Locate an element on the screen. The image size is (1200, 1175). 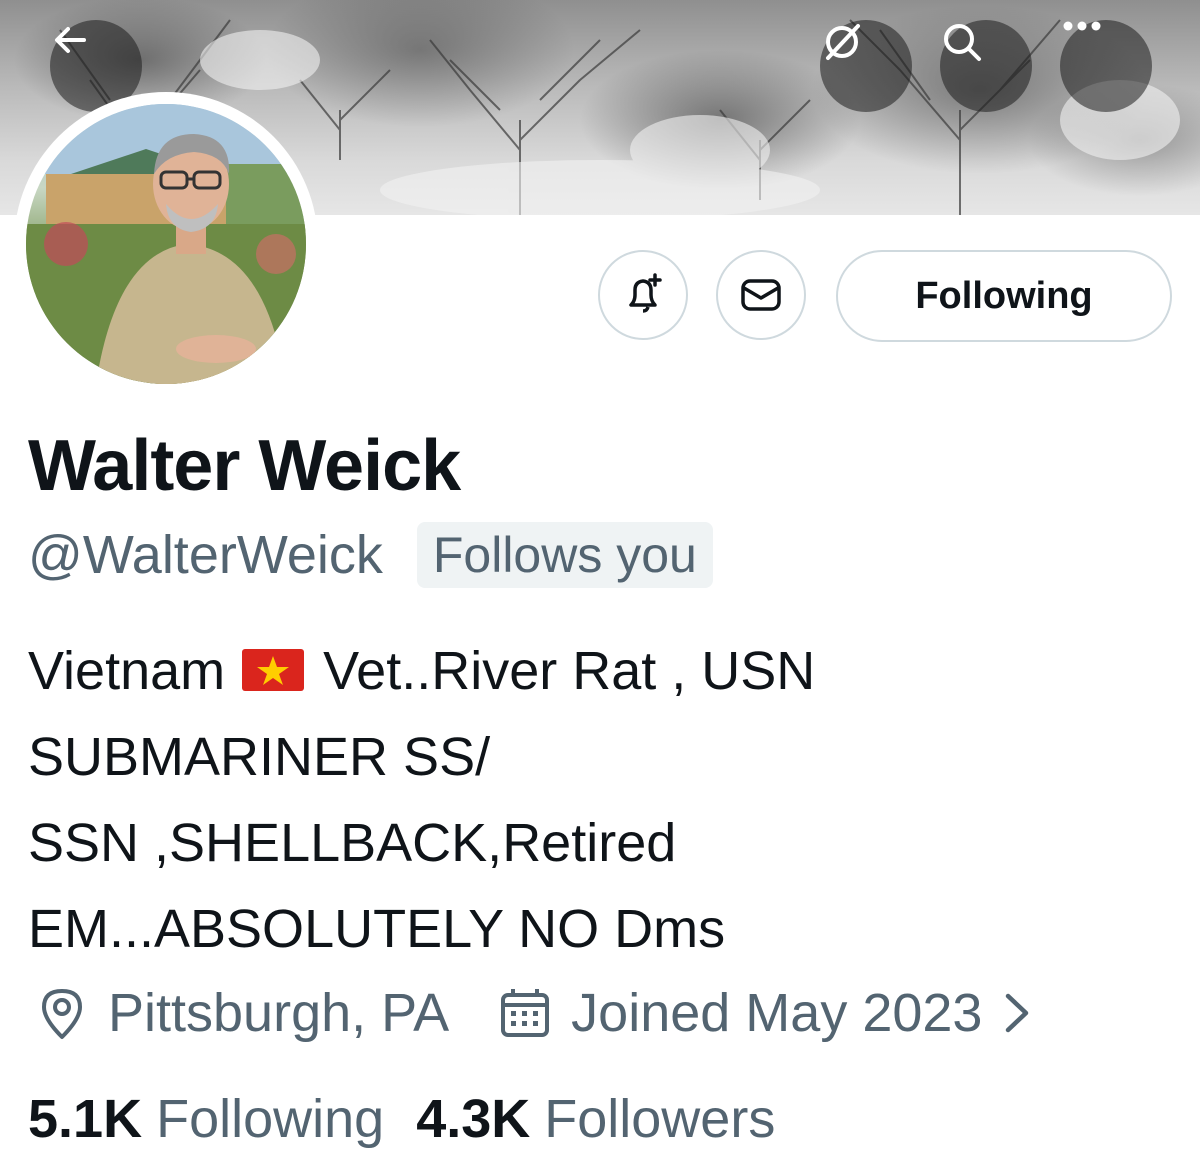
more-icon is located at coordinates (1082, 26).